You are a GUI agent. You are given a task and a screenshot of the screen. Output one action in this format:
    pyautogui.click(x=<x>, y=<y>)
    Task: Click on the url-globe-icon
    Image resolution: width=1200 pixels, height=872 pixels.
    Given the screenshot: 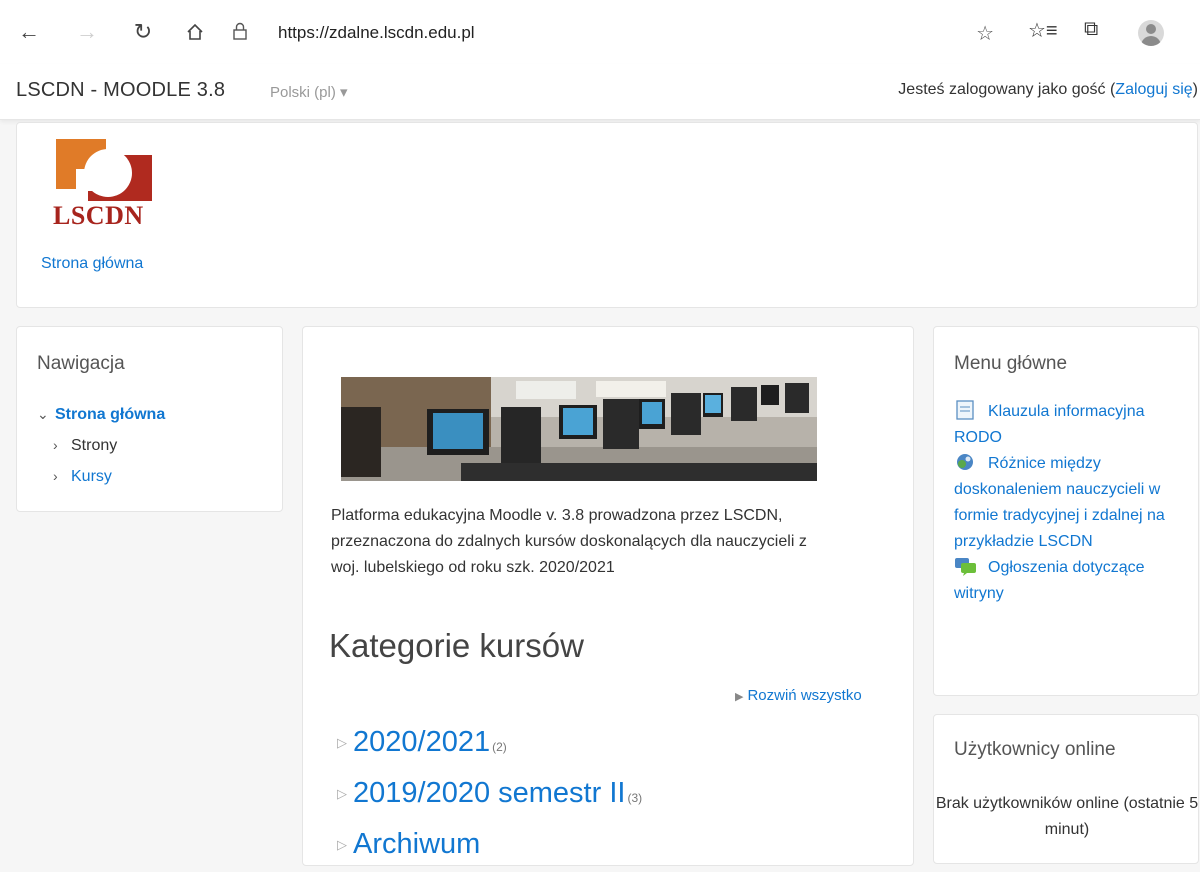 What is the action you would take?
    pyautogui.click(x=965, y=462)
    